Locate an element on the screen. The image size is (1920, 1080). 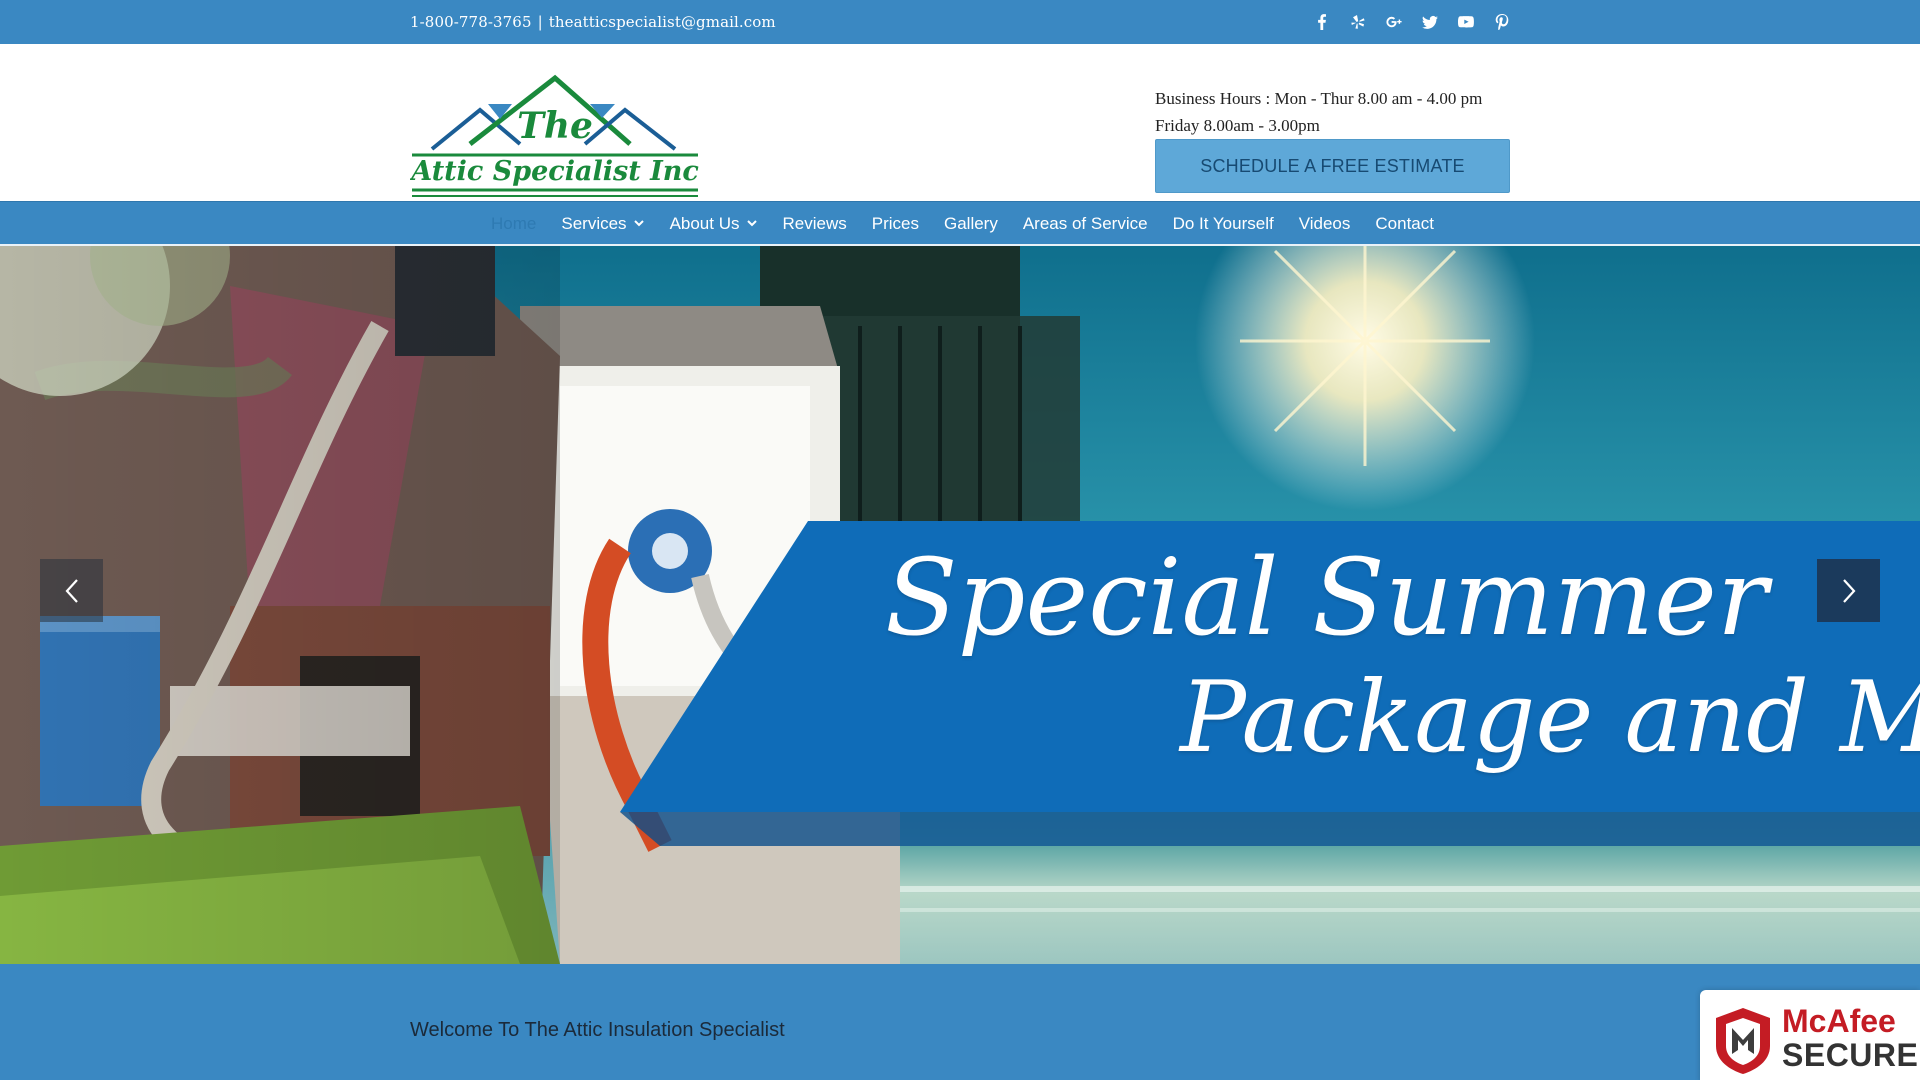
nav-item-label: Gallery is located at coordinates (970, 223).